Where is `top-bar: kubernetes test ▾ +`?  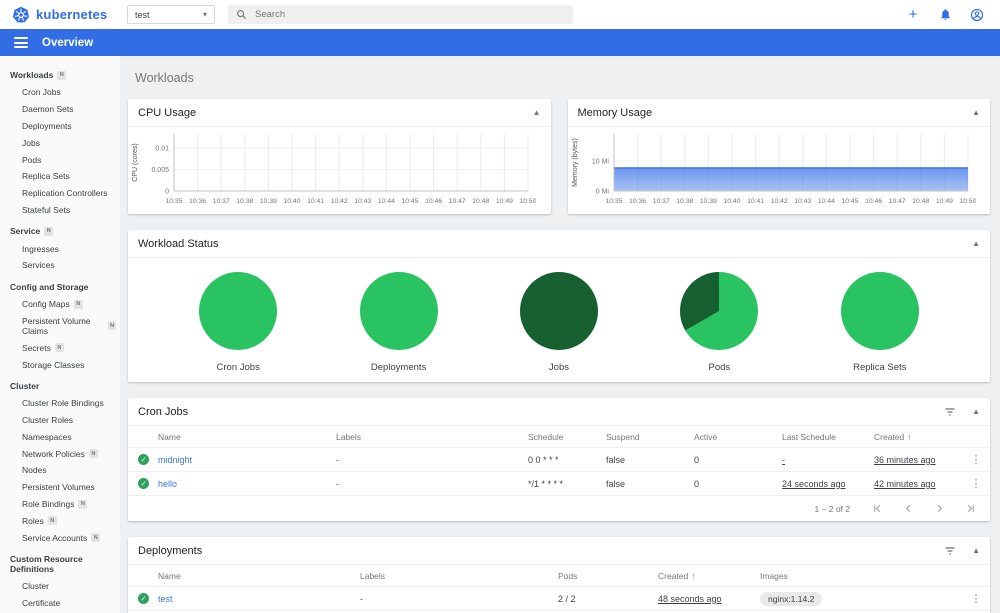
top-bar: kubernetes test ▾ + is located at coordinates (500, 14).